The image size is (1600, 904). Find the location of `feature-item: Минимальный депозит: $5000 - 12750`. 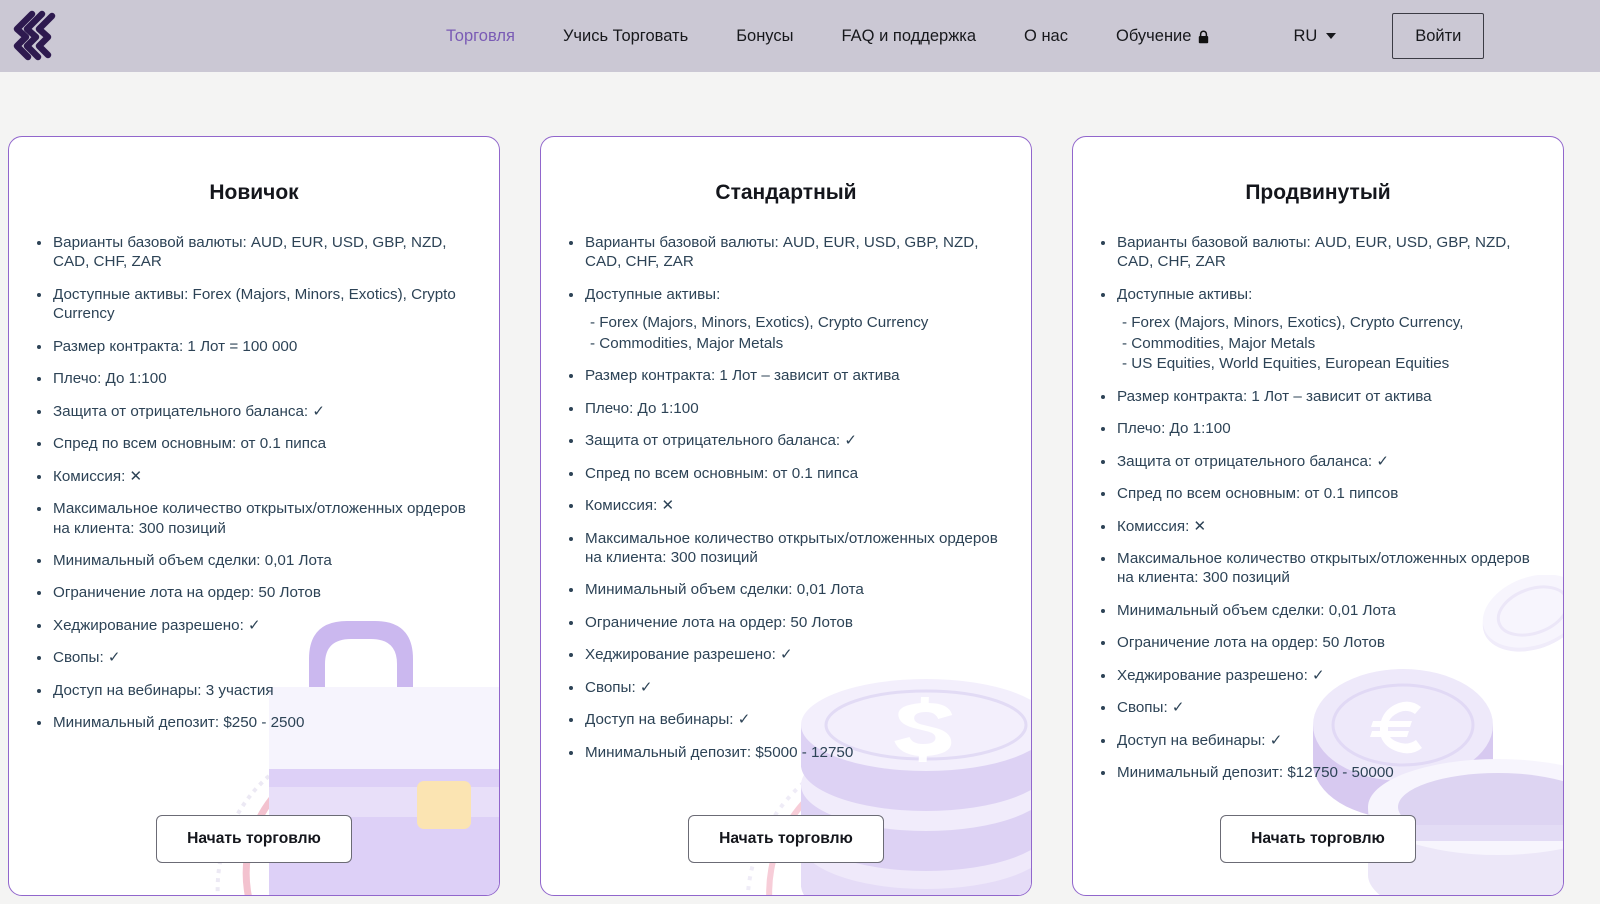

feature-item: Минимальный депозит: $5000 - 12750 is located at coordinates (788, 752).